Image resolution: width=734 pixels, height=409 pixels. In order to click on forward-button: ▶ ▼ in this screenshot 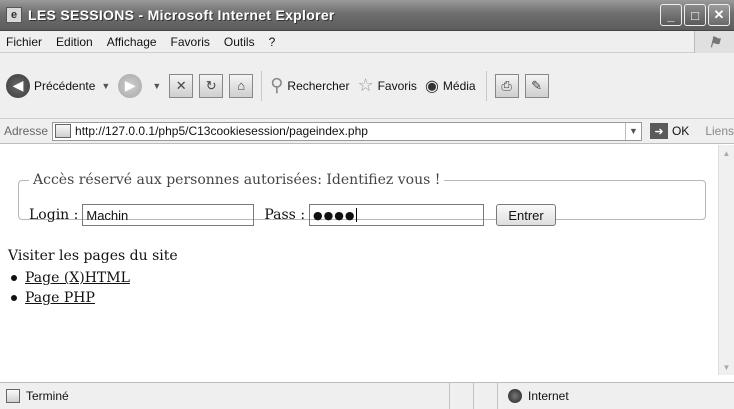, I will do `click(139, 85)`.